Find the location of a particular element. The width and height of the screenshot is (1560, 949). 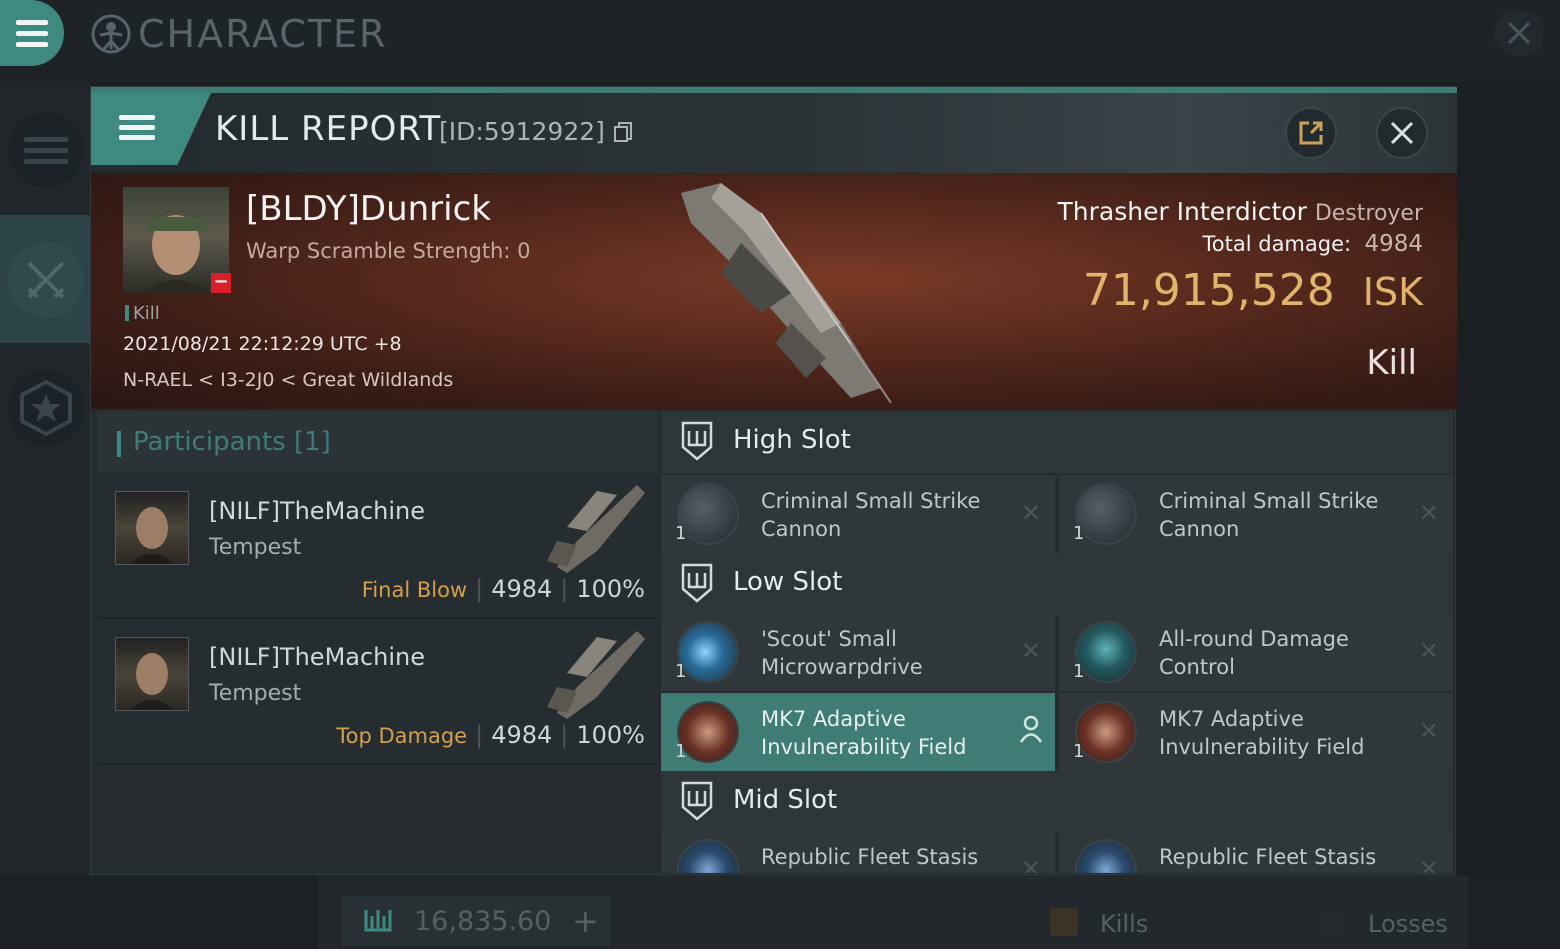

main-menu-button is located at coordinates (32, 33).